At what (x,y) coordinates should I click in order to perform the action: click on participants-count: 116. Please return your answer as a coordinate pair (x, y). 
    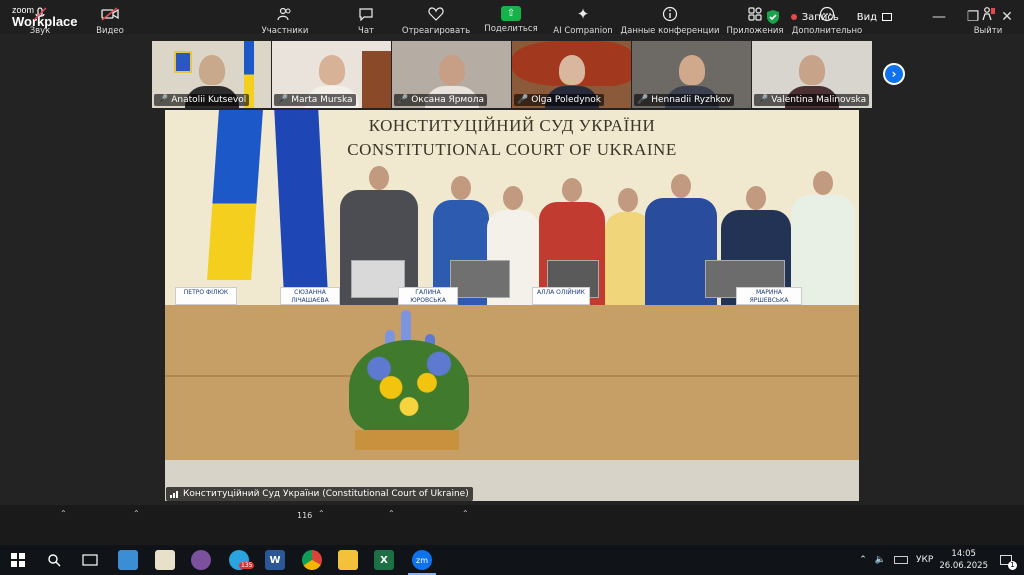
    Looking at the image, I should click on (305, 515).